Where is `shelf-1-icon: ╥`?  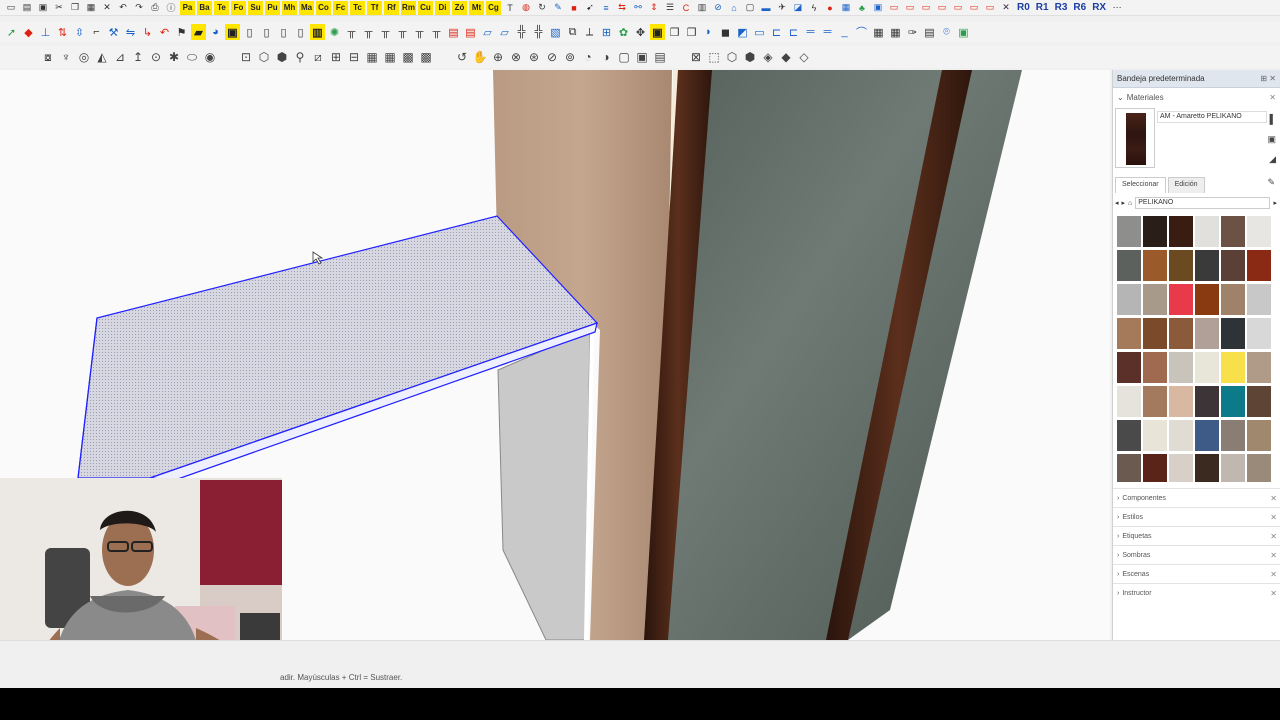 shelf-1-icon: ╥ is located at coordinates (351, 32).